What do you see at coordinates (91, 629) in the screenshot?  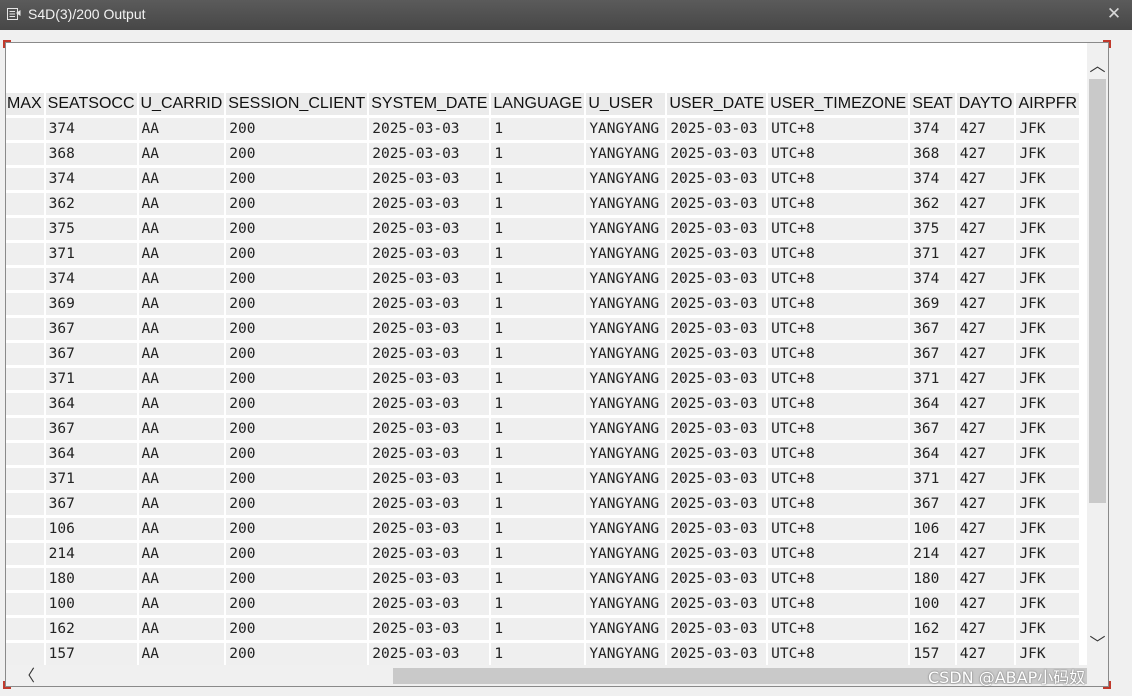 I see `cell-seatsocc: 162` at bounding box center [91, 629].